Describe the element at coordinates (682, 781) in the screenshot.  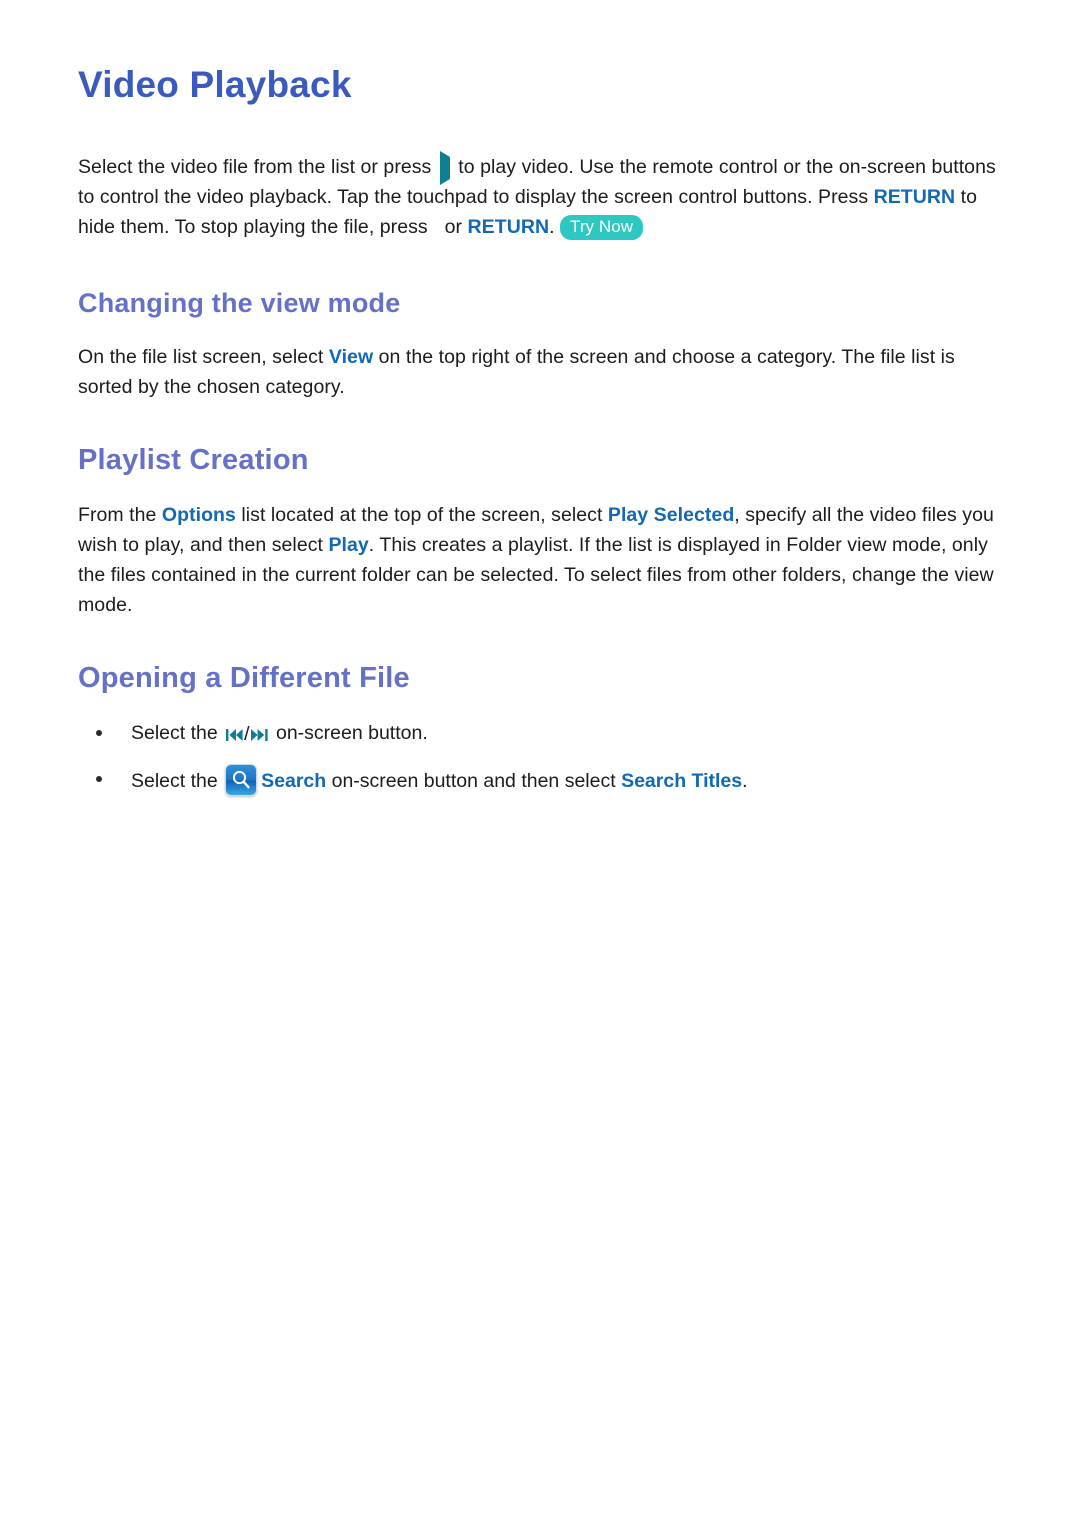
I see `search-titles-keyword: Search Titles` at that location.